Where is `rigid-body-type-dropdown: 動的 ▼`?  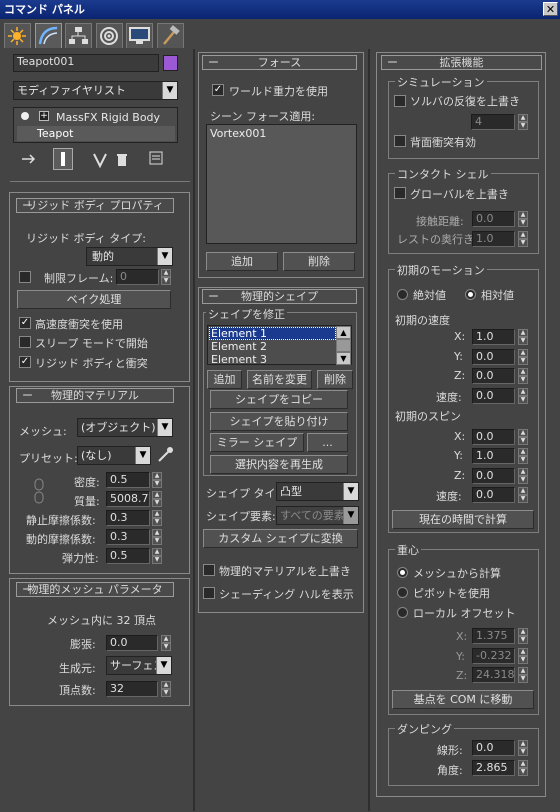 rigid-body-type-dropdown: 動的 ▼ is located at coordinates (129, 256).